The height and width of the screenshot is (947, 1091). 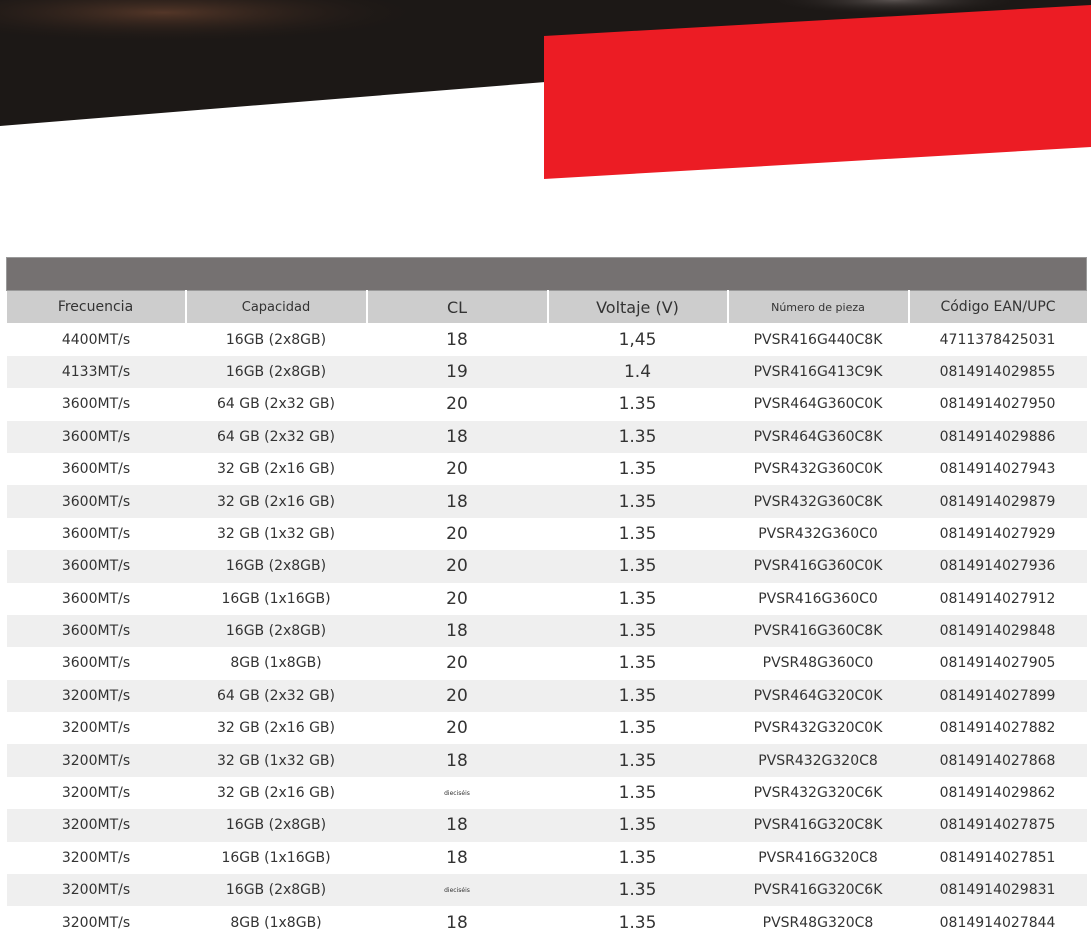 I want to click on numero-de-pieza-cell: PVSR464G360C8K, so click(x=818, y=436).